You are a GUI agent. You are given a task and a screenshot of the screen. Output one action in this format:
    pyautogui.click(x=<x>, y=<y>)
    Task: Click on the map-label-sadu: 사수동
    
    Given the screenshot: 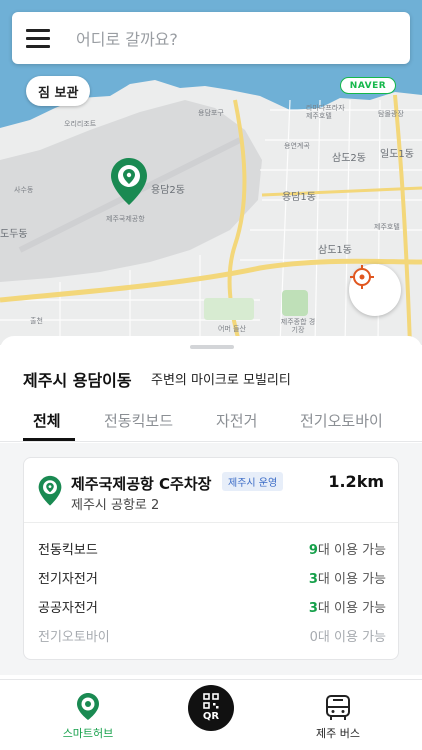 What is the action you would take?
    pyautogui.click(x=24, y=190)
    